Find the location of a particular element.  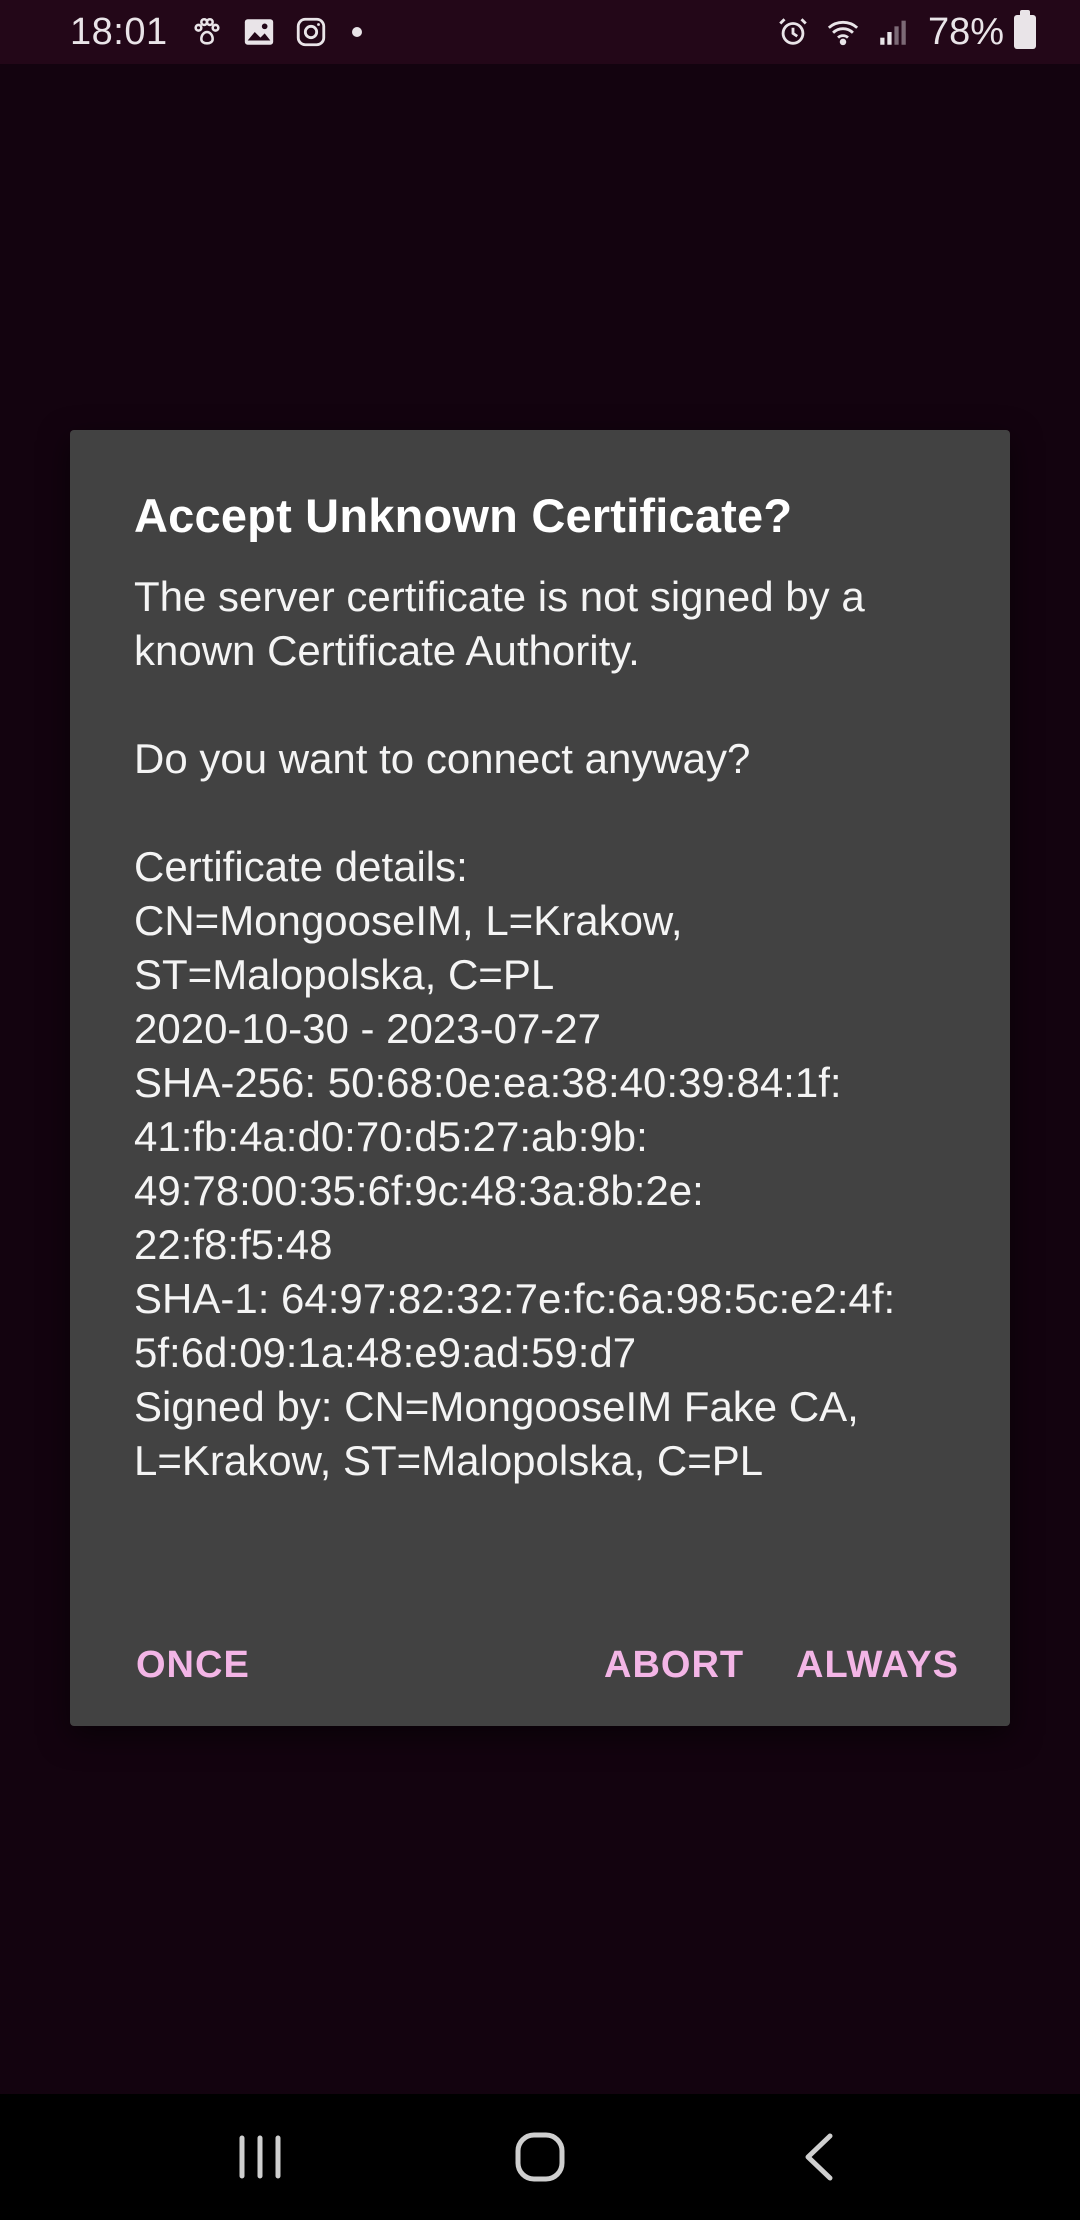

back-icon is located at coordinates (820, 2157).